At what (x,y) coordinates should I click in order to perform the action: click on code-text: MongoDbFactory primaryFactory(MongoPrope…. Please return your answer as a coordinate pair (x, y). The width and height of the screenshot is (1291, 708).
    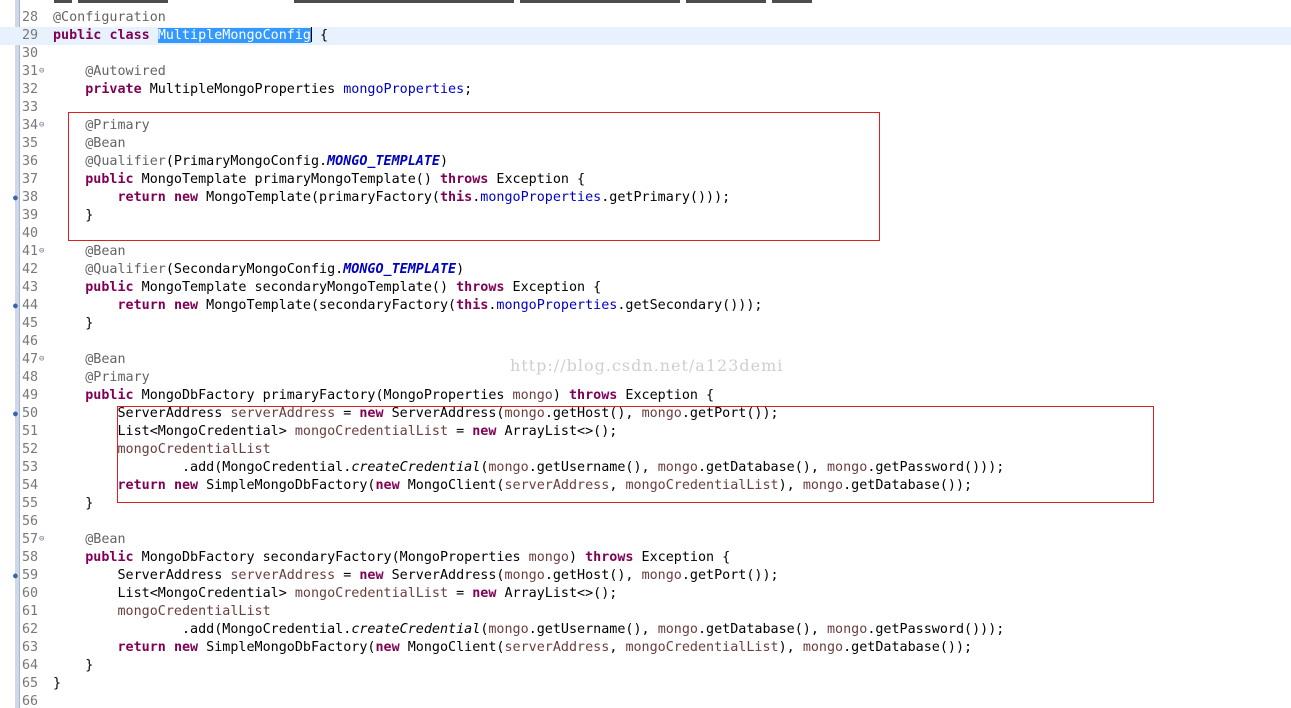
    Looking at the image, I should click on (323, 395).